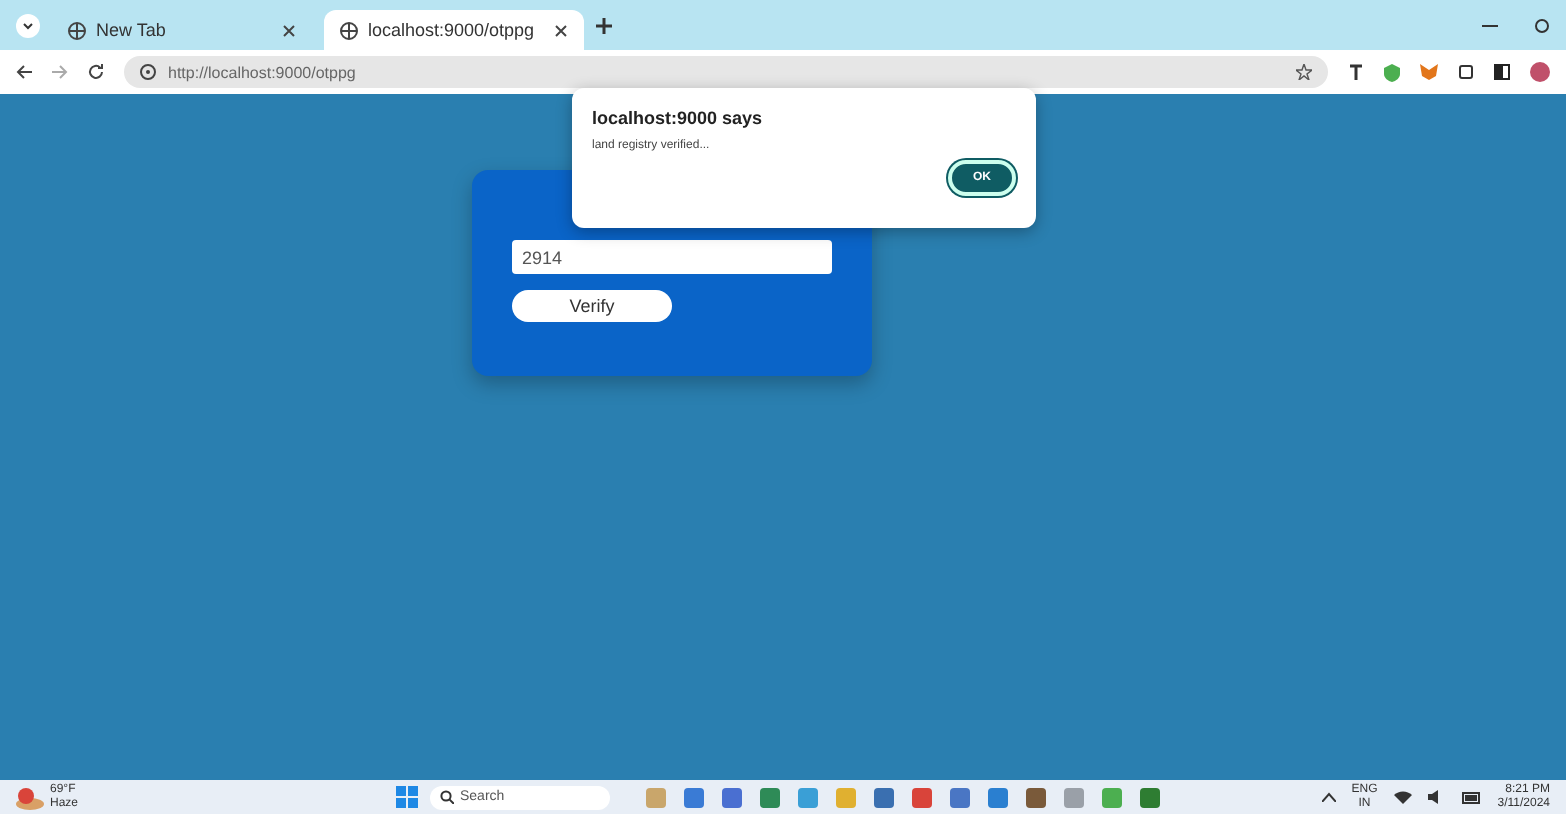 The image size is (1566, 814). I want to click on shield-icon, so click(1392, 72).